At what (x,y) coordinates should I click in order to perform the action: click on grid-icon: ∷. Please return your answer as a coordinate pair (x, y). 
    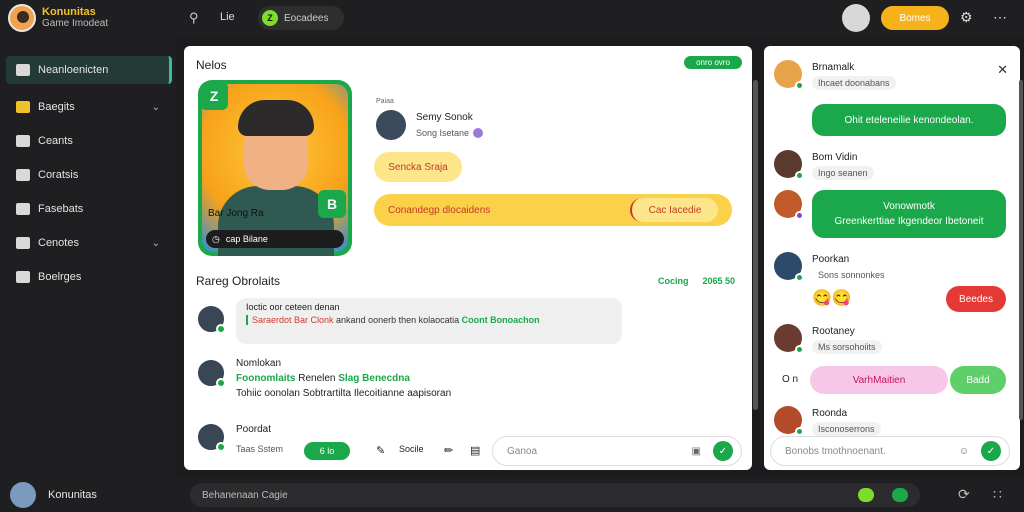
    Looking at the image, I should click on (997, 494).